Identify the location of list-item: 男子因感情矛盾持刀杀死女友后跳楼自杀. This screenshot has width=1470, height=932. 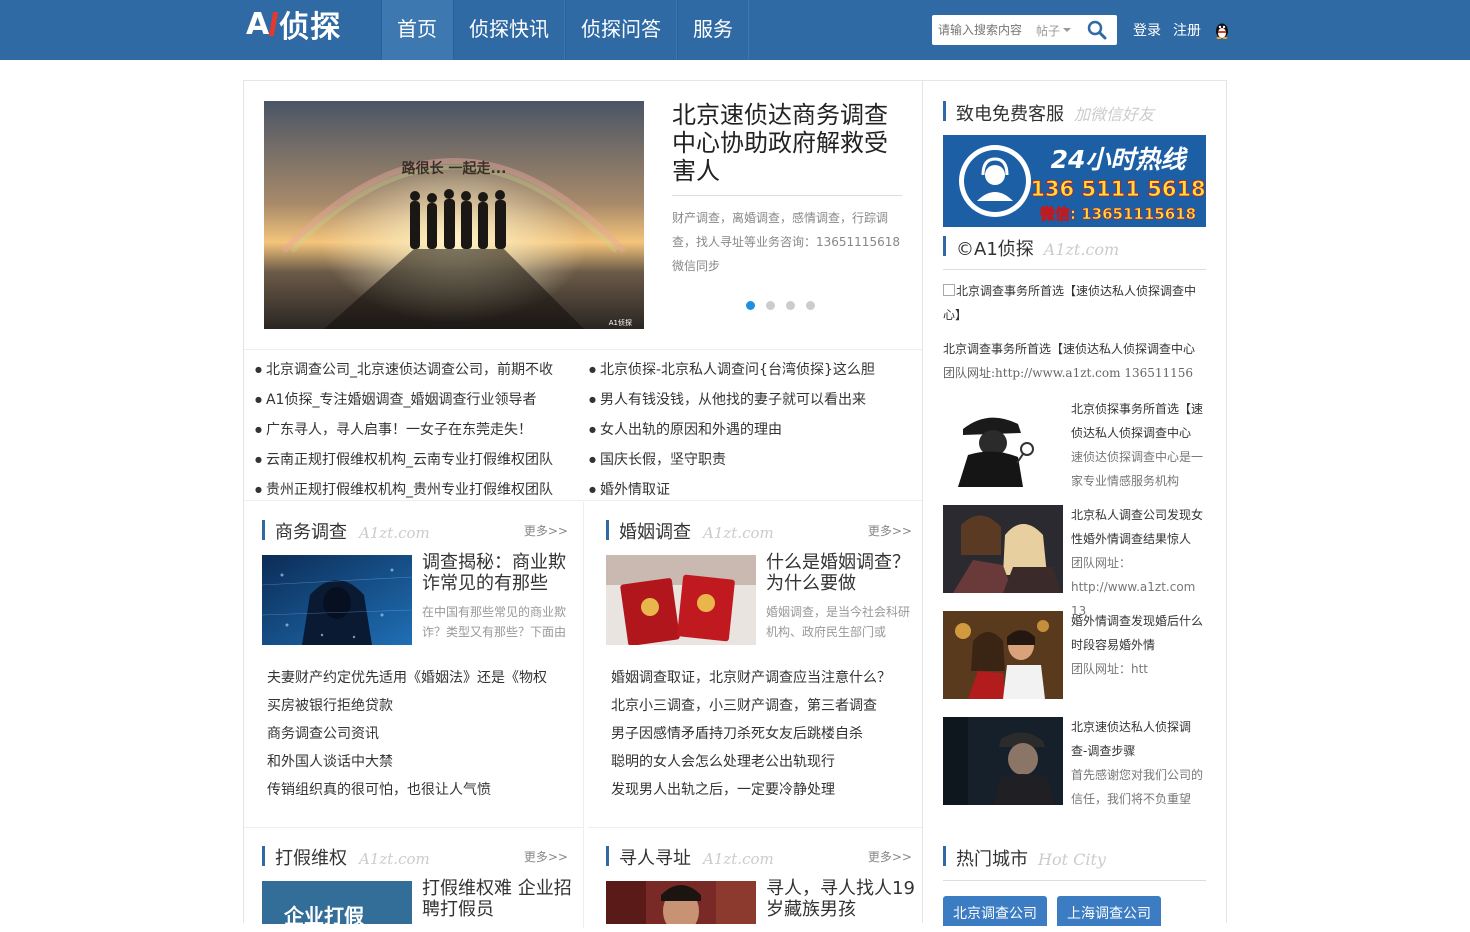
(756, 734).